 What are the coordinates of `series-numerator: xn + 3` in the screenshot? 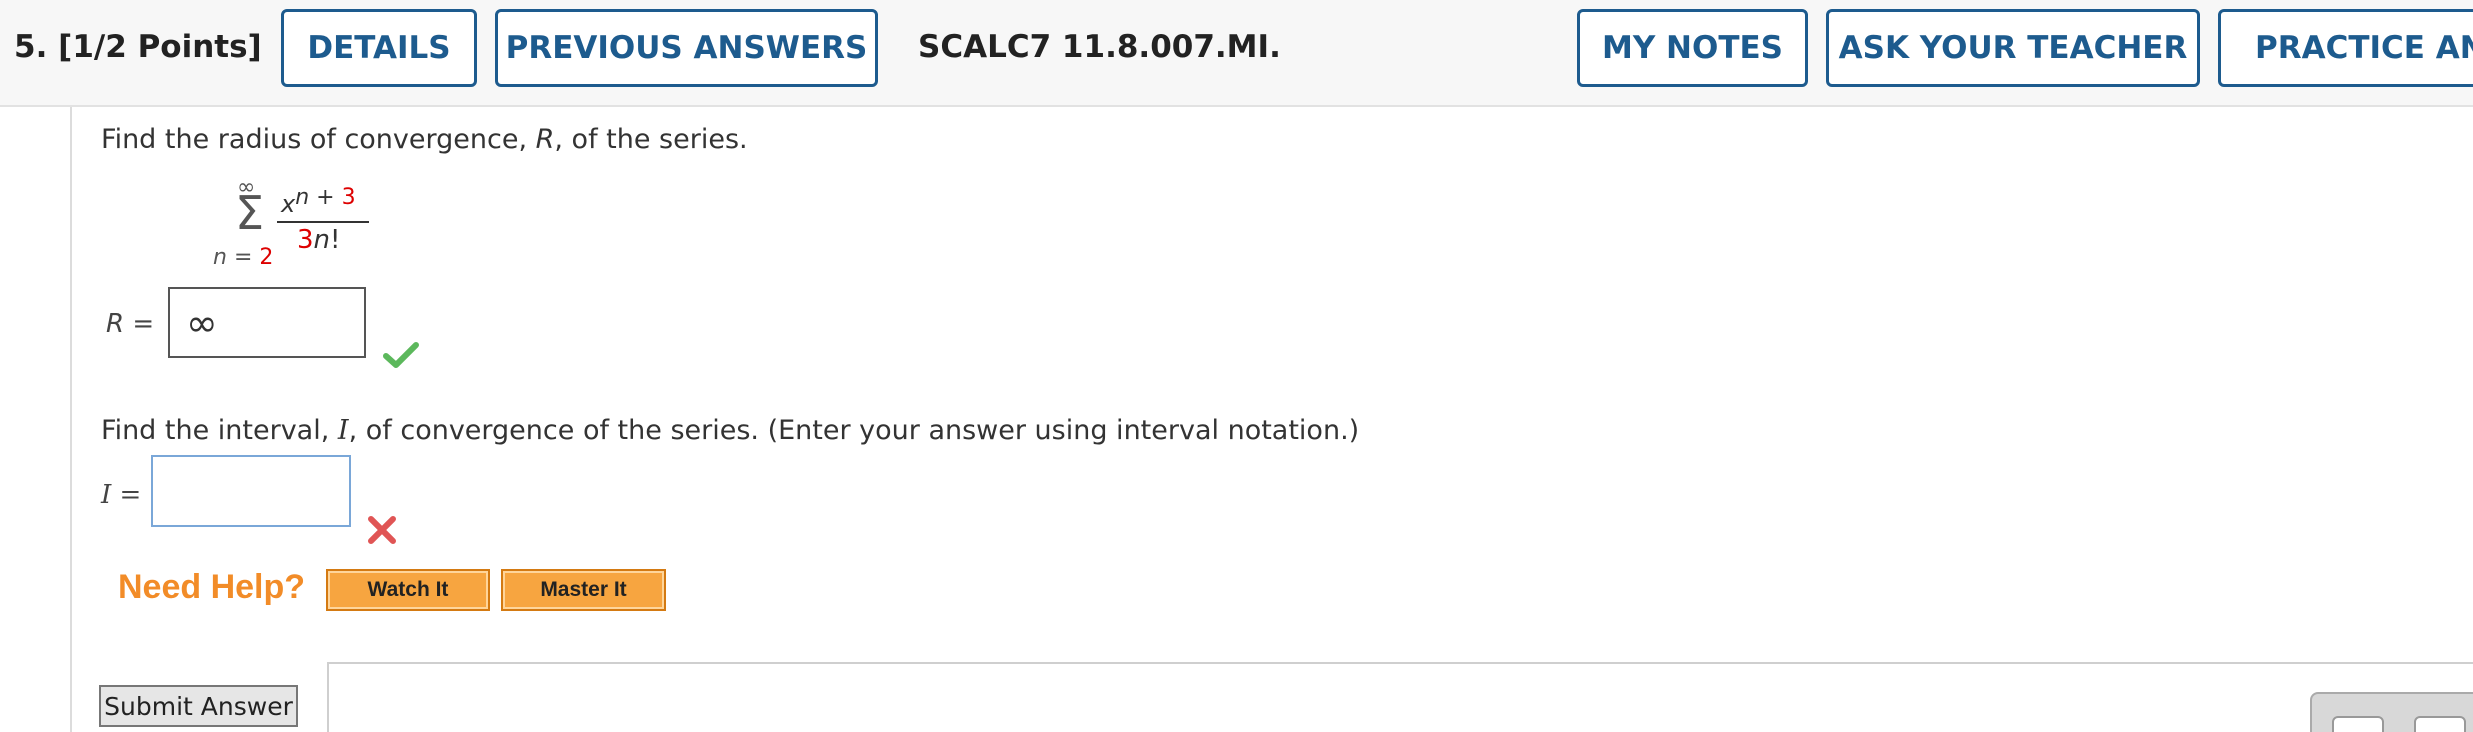 It's located at (318, 201).